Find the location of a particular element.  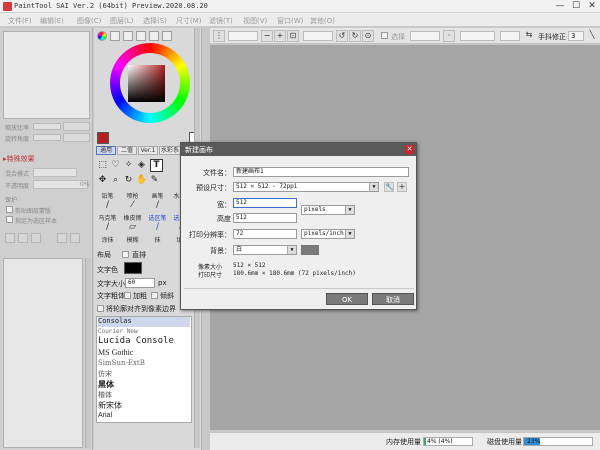

tab-binary: 二值 is located at coordinates (127, 150).